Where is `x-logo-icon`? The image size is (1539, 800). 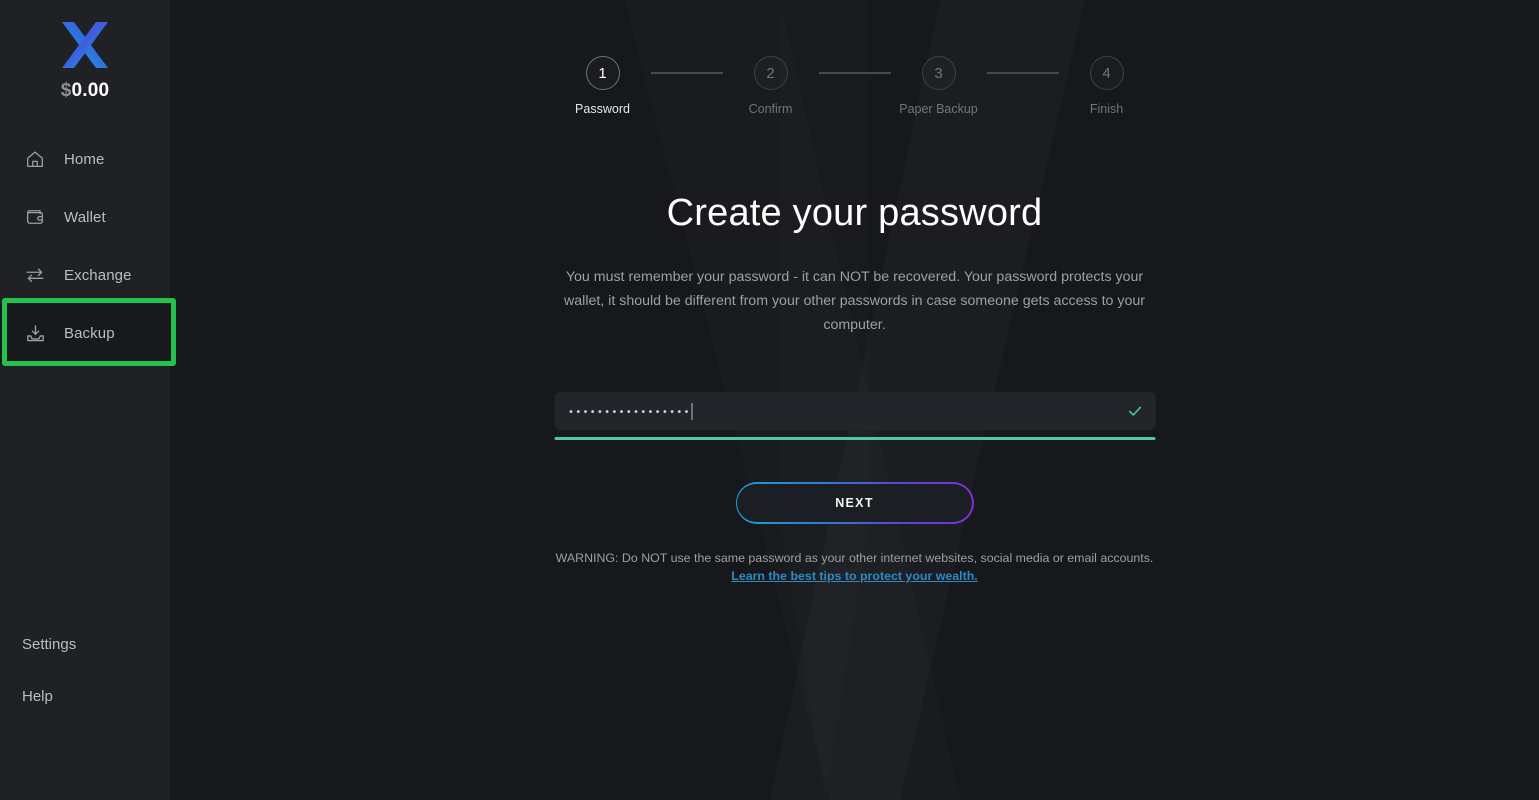 x-logo-icon is located at coordinates (85, 45).